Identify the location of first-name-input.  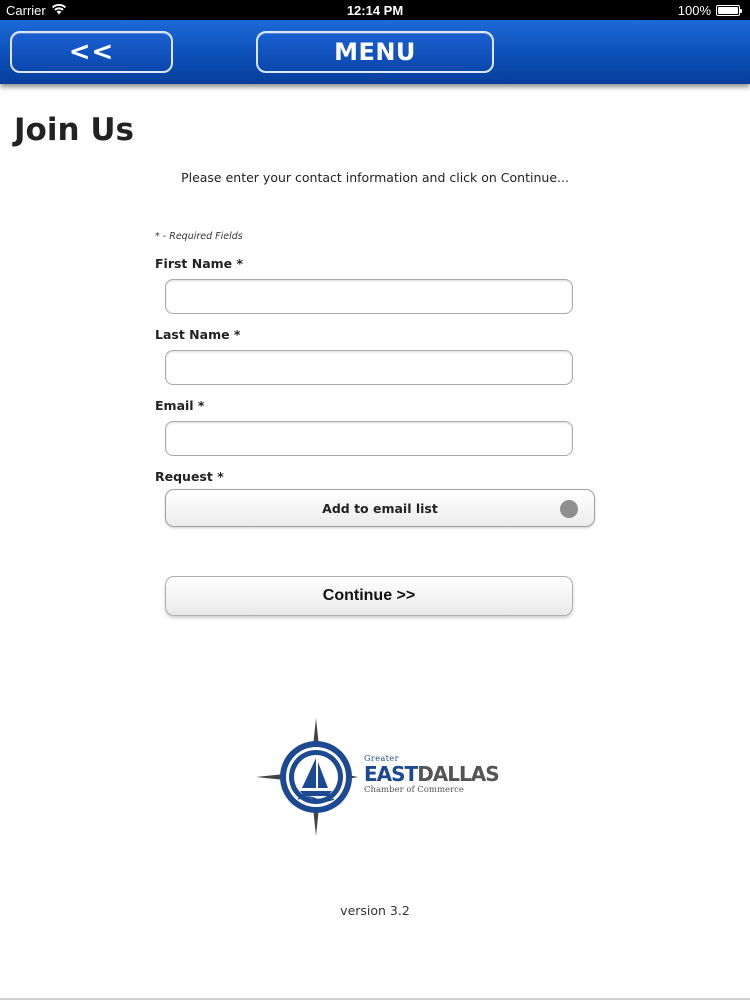
(369, 296).